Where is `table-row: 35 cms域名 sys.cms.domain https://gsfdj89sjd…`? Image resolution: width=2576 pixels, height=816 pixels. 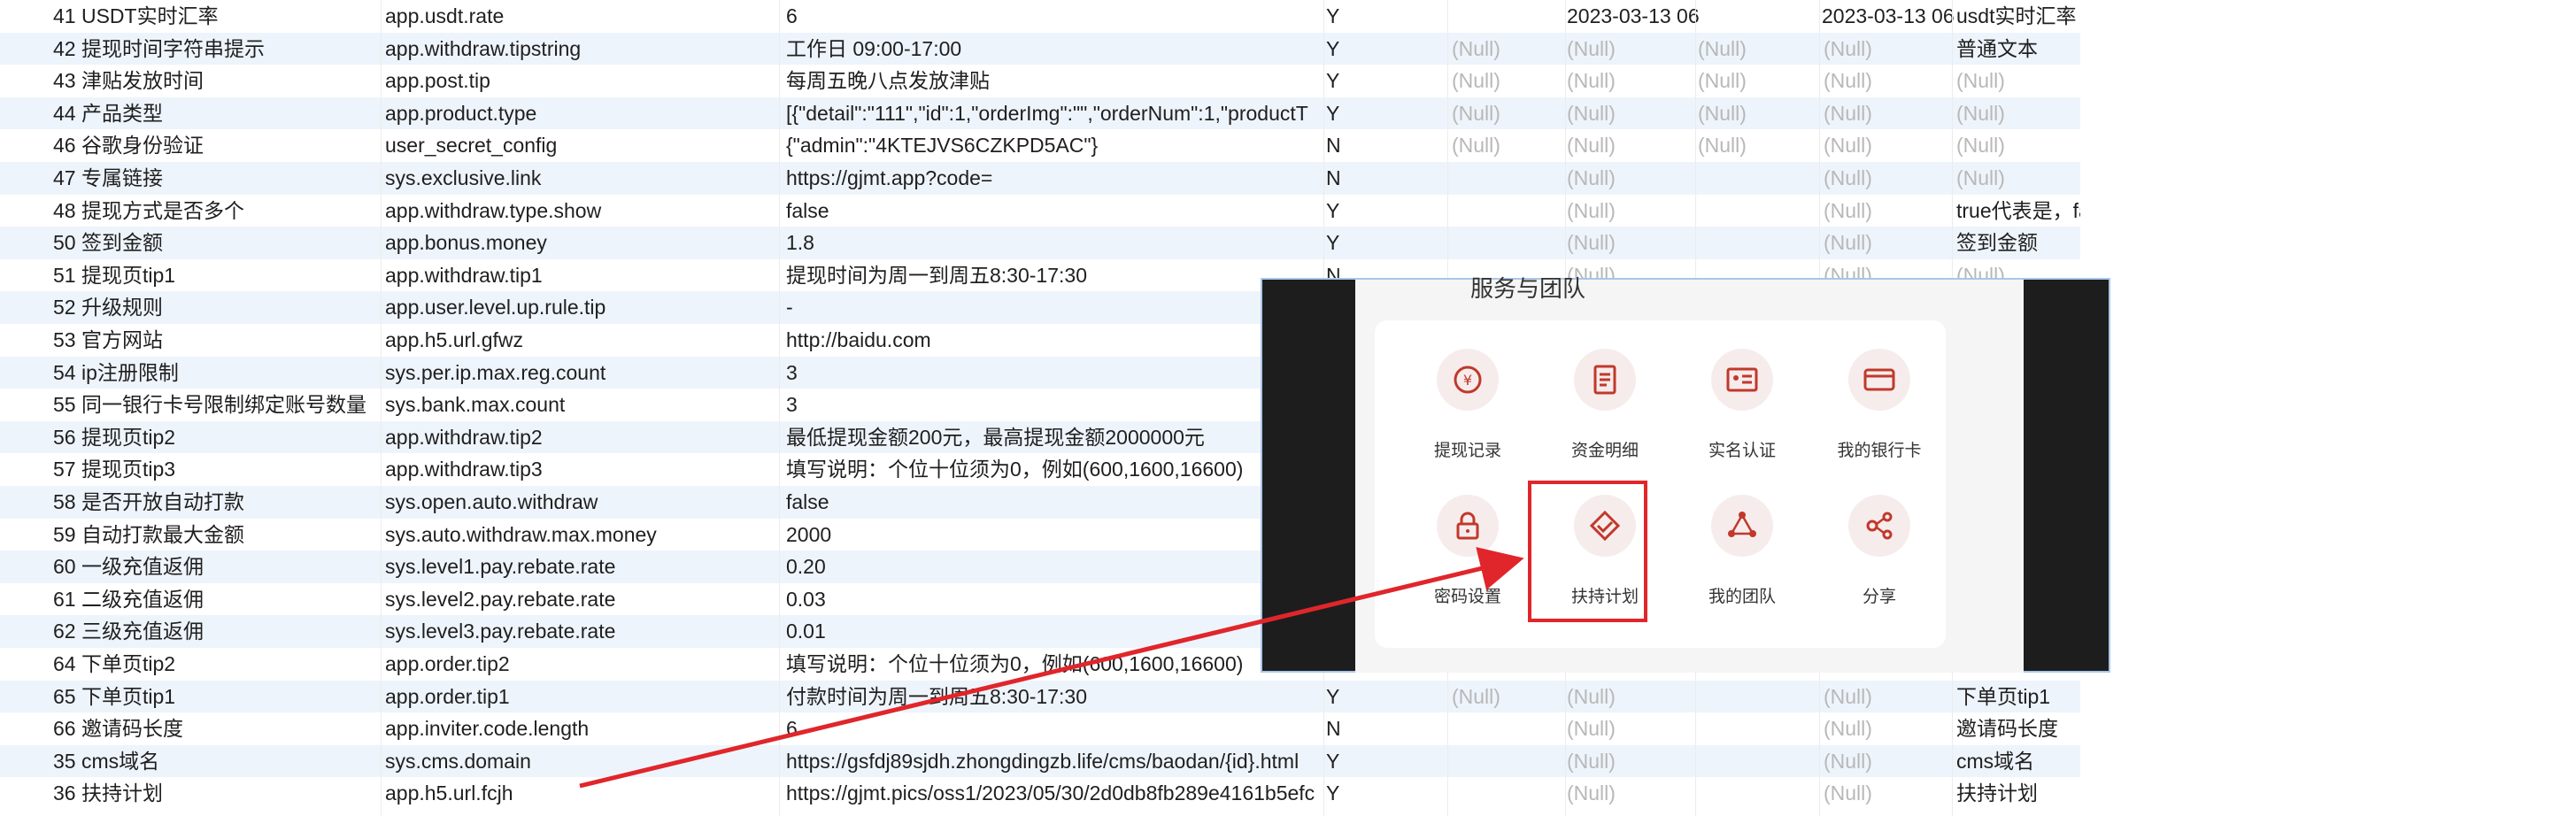 table-row: 35 cms域名 sys.cms.domain https://gsfdj89sjd… is located at coordinates (1040, 761).